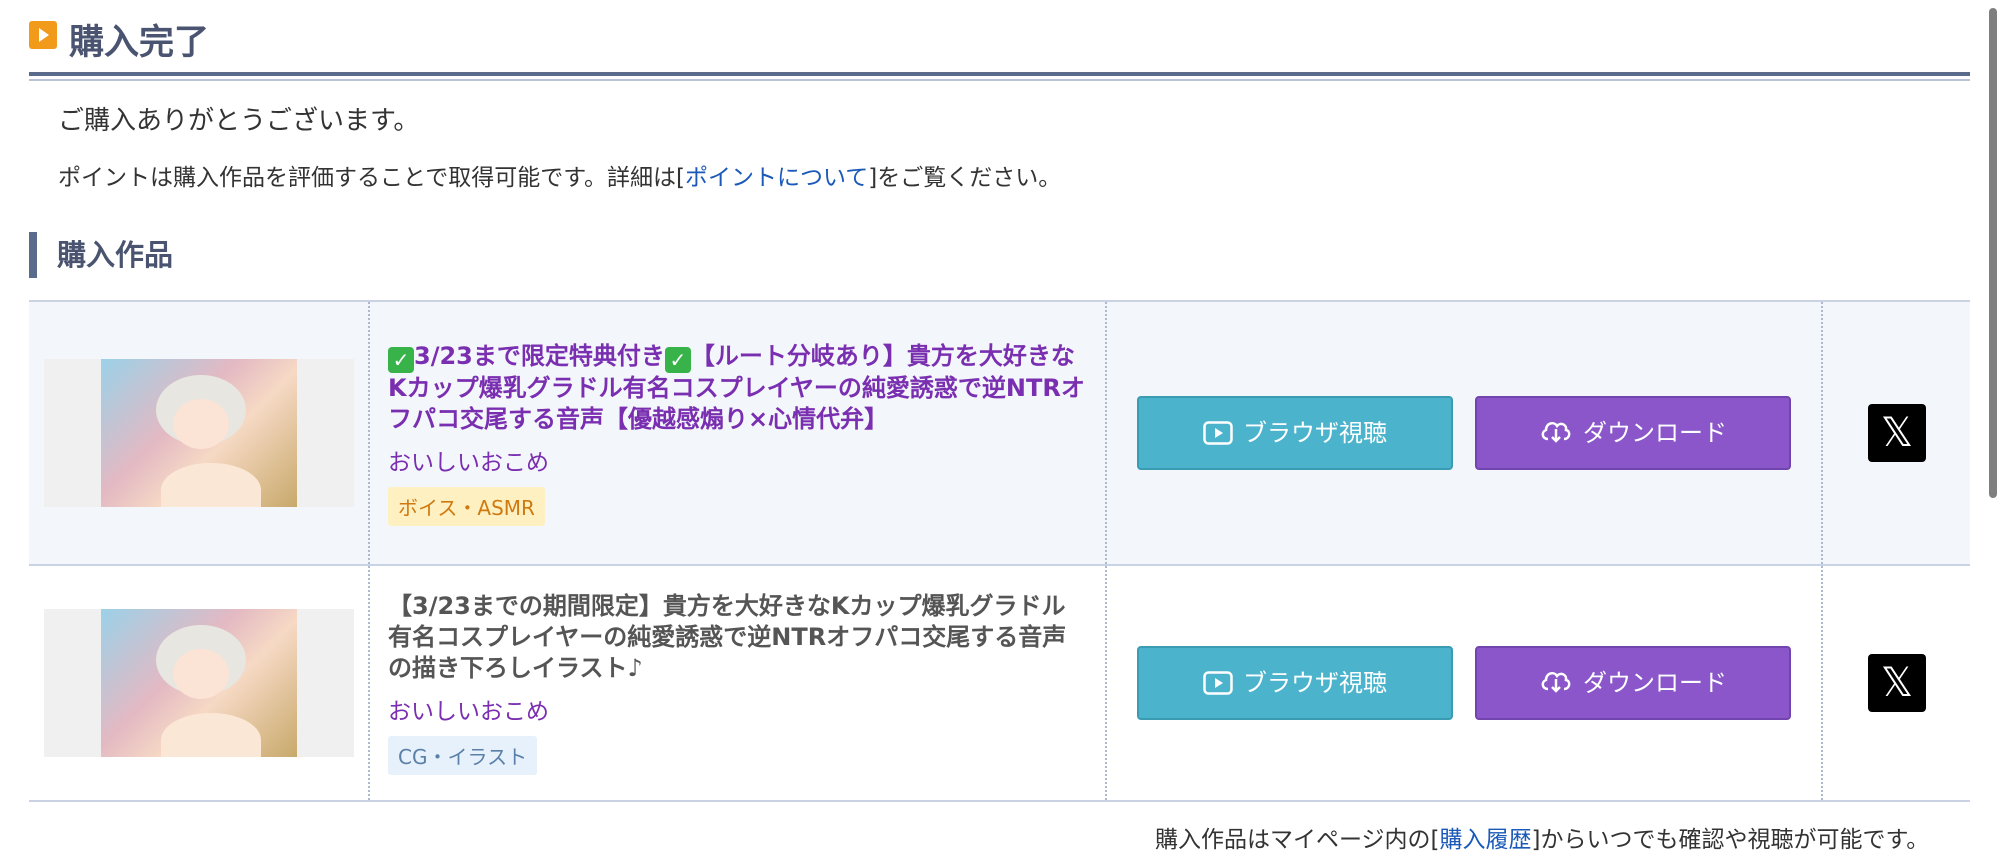  Describe the element at coordinates (1297, 840) in the screenshot. I see `footer-note-before: 購入作品はマイページ内の[` at that location.